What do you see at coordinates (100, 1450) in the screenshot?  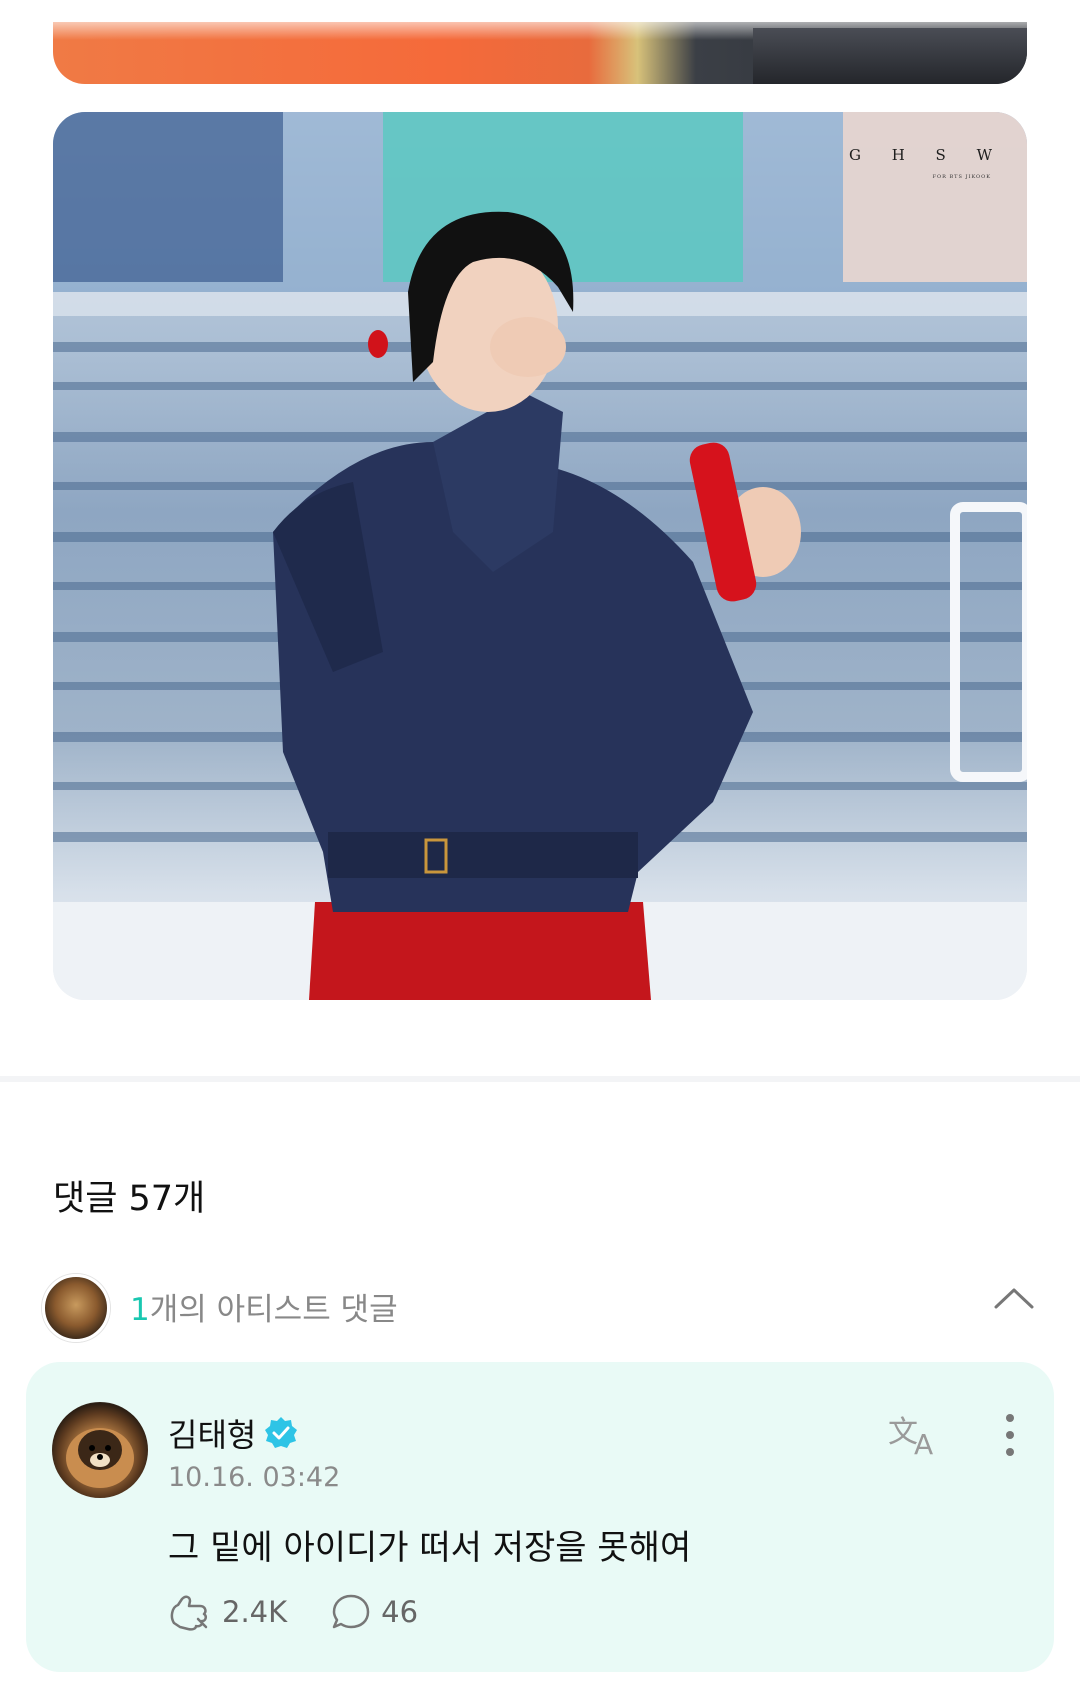 I see `author-avatar` at bounding box center [100, 1450].